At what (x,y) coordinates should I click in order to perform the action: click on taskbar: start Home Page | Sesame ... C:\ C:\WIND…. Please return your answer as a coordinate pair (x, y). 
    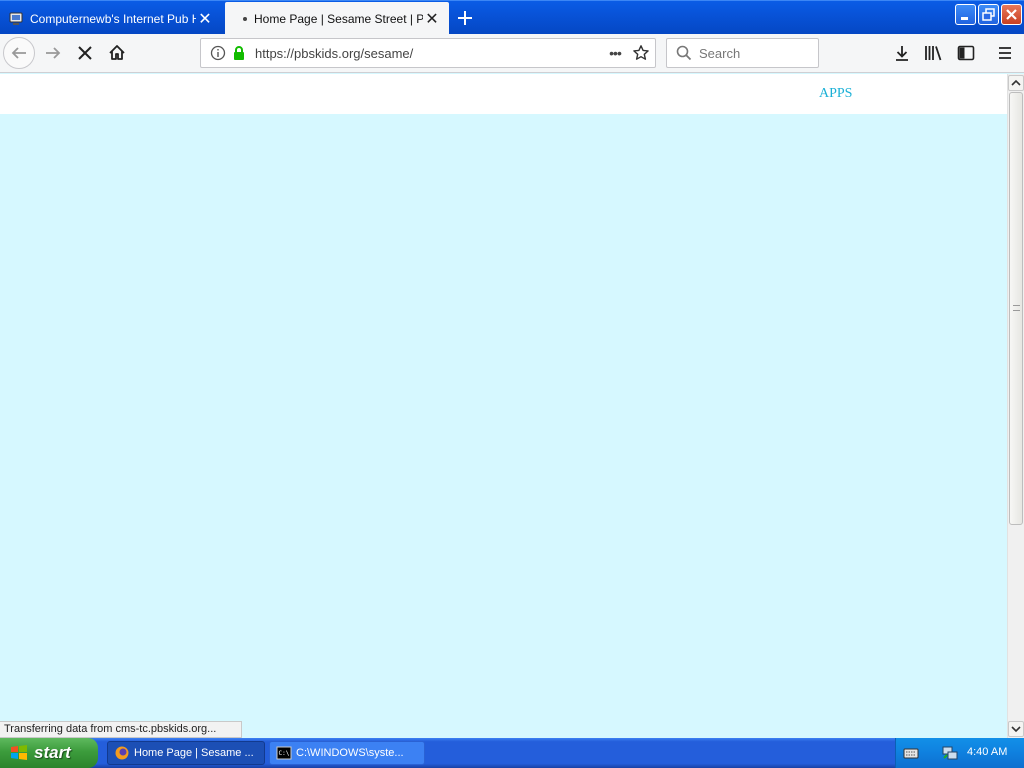
    Looking at the image, I should click on (512, 753).